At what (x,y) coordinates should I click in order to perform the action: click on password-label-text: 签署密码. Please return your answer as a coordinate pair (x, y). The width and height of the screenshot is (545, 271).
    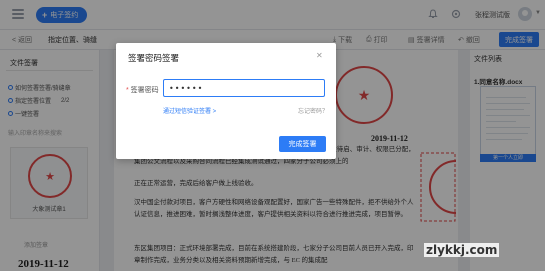
    Looking at the image, I should click on (144, 90).